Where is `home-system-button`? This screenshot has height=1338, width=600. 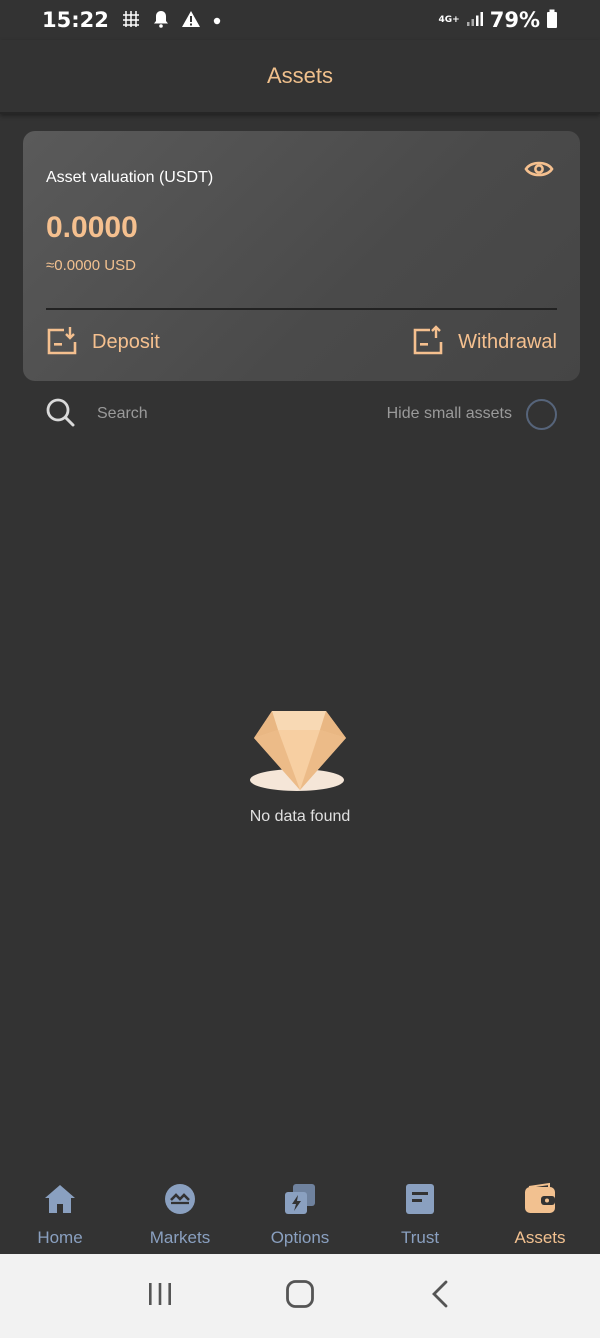
home-system-button is located at coordinates (300, 1296).